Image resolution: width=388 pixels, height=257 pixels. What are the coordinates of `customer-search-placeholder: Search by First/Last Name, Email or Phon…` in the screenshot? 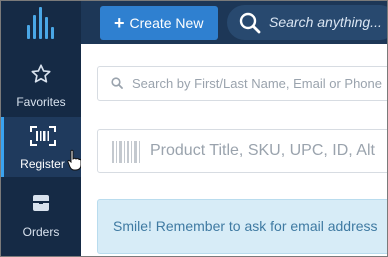 It's located at (257, 83).